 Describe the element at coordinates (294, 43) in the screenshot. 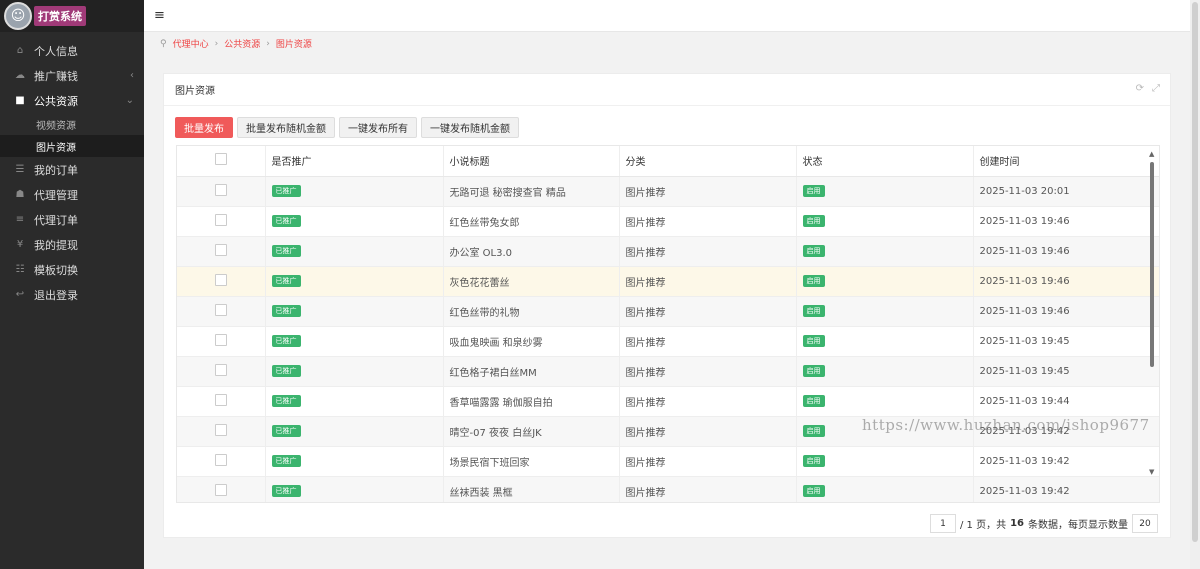

I see `breadcrumb-item: 图片资源` at that location.